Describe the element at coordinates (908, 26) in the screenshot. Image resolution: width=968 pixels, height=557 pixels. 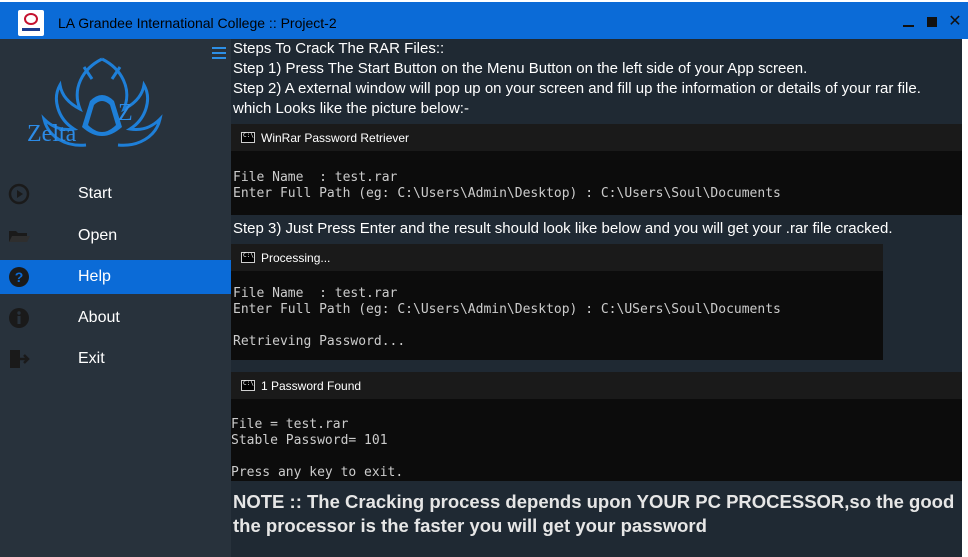
I see `minimize-icon` at that location.